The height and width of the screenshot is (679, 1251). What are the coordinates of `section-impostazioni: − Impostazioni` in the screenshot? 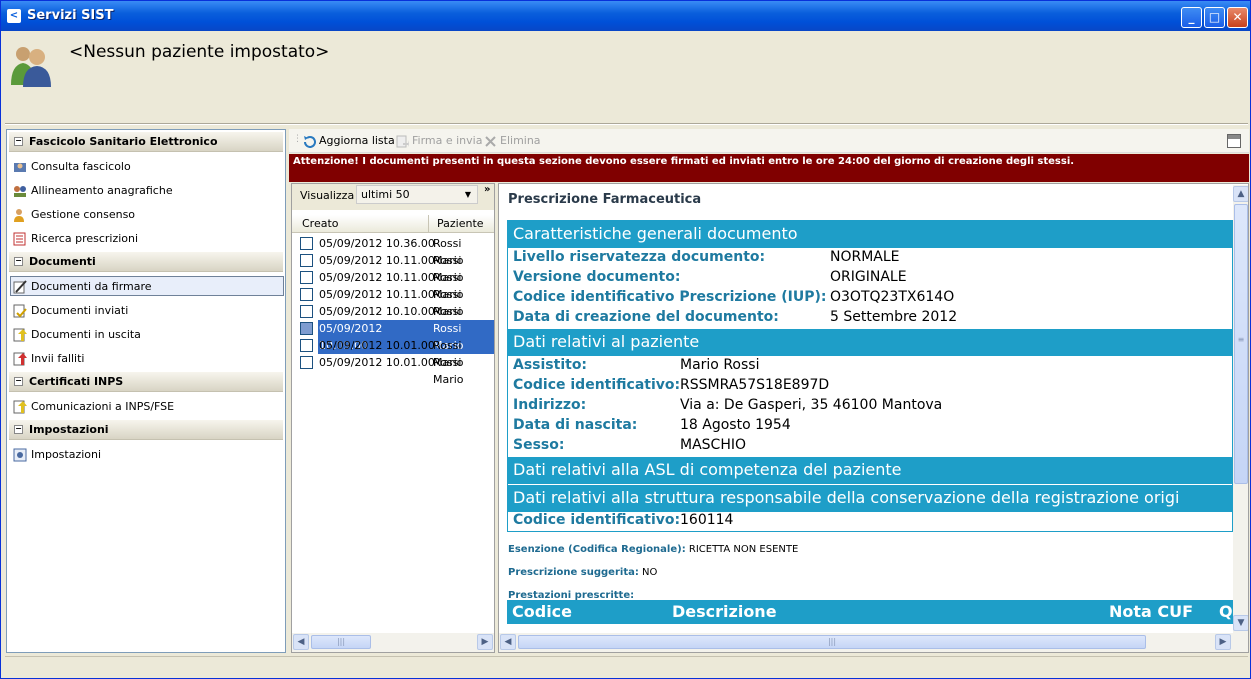 It's located at (146, 430).